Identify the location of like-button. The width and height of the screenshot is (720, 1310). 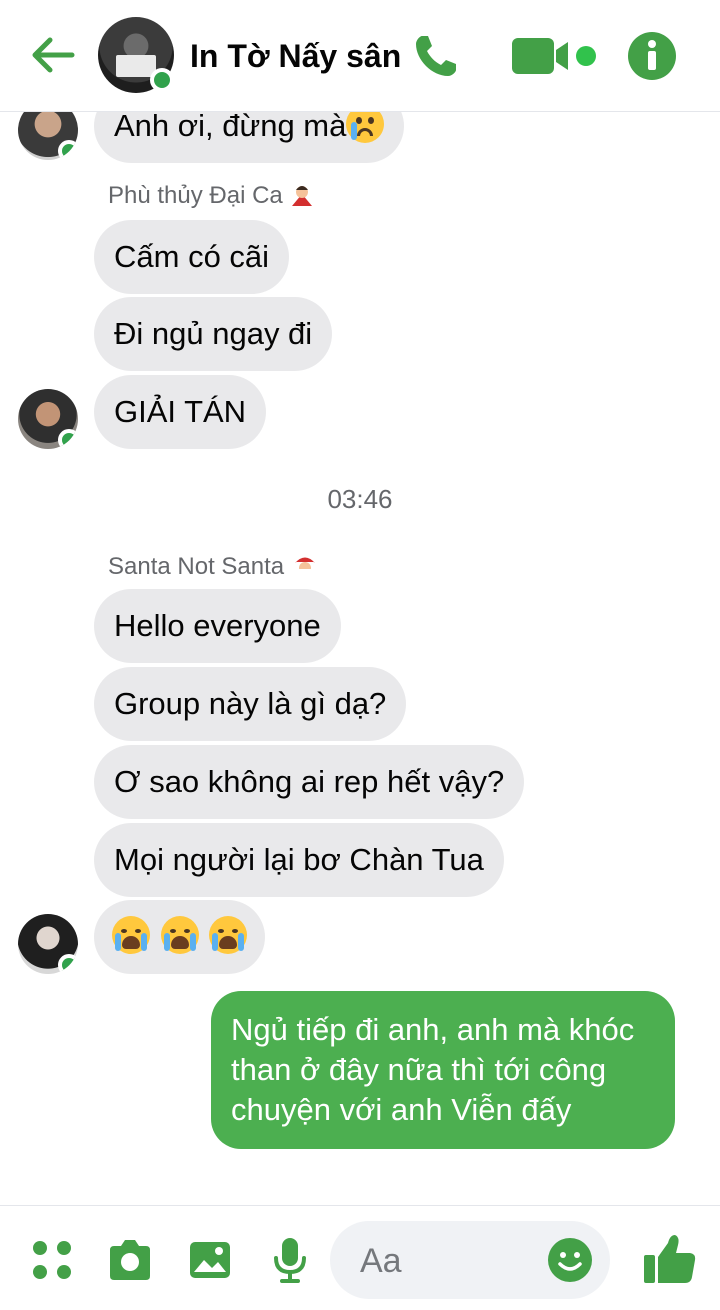
(670, 1259).